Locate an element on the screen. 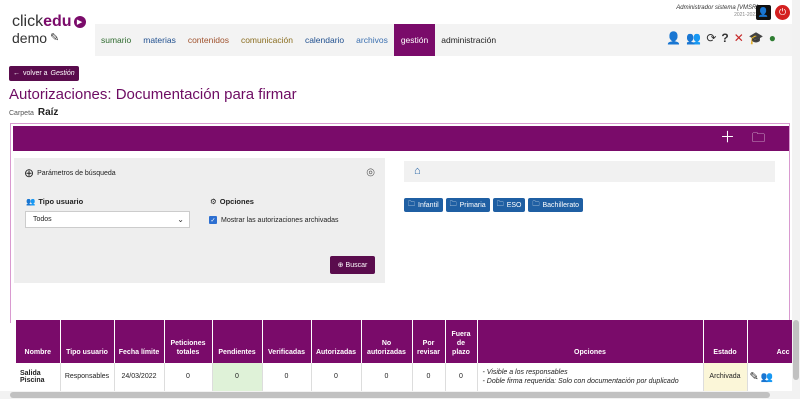 The height and width of the screenshot is (399, 800). col-autorizadas: Autorizadas is located at coordinates (336, 341).